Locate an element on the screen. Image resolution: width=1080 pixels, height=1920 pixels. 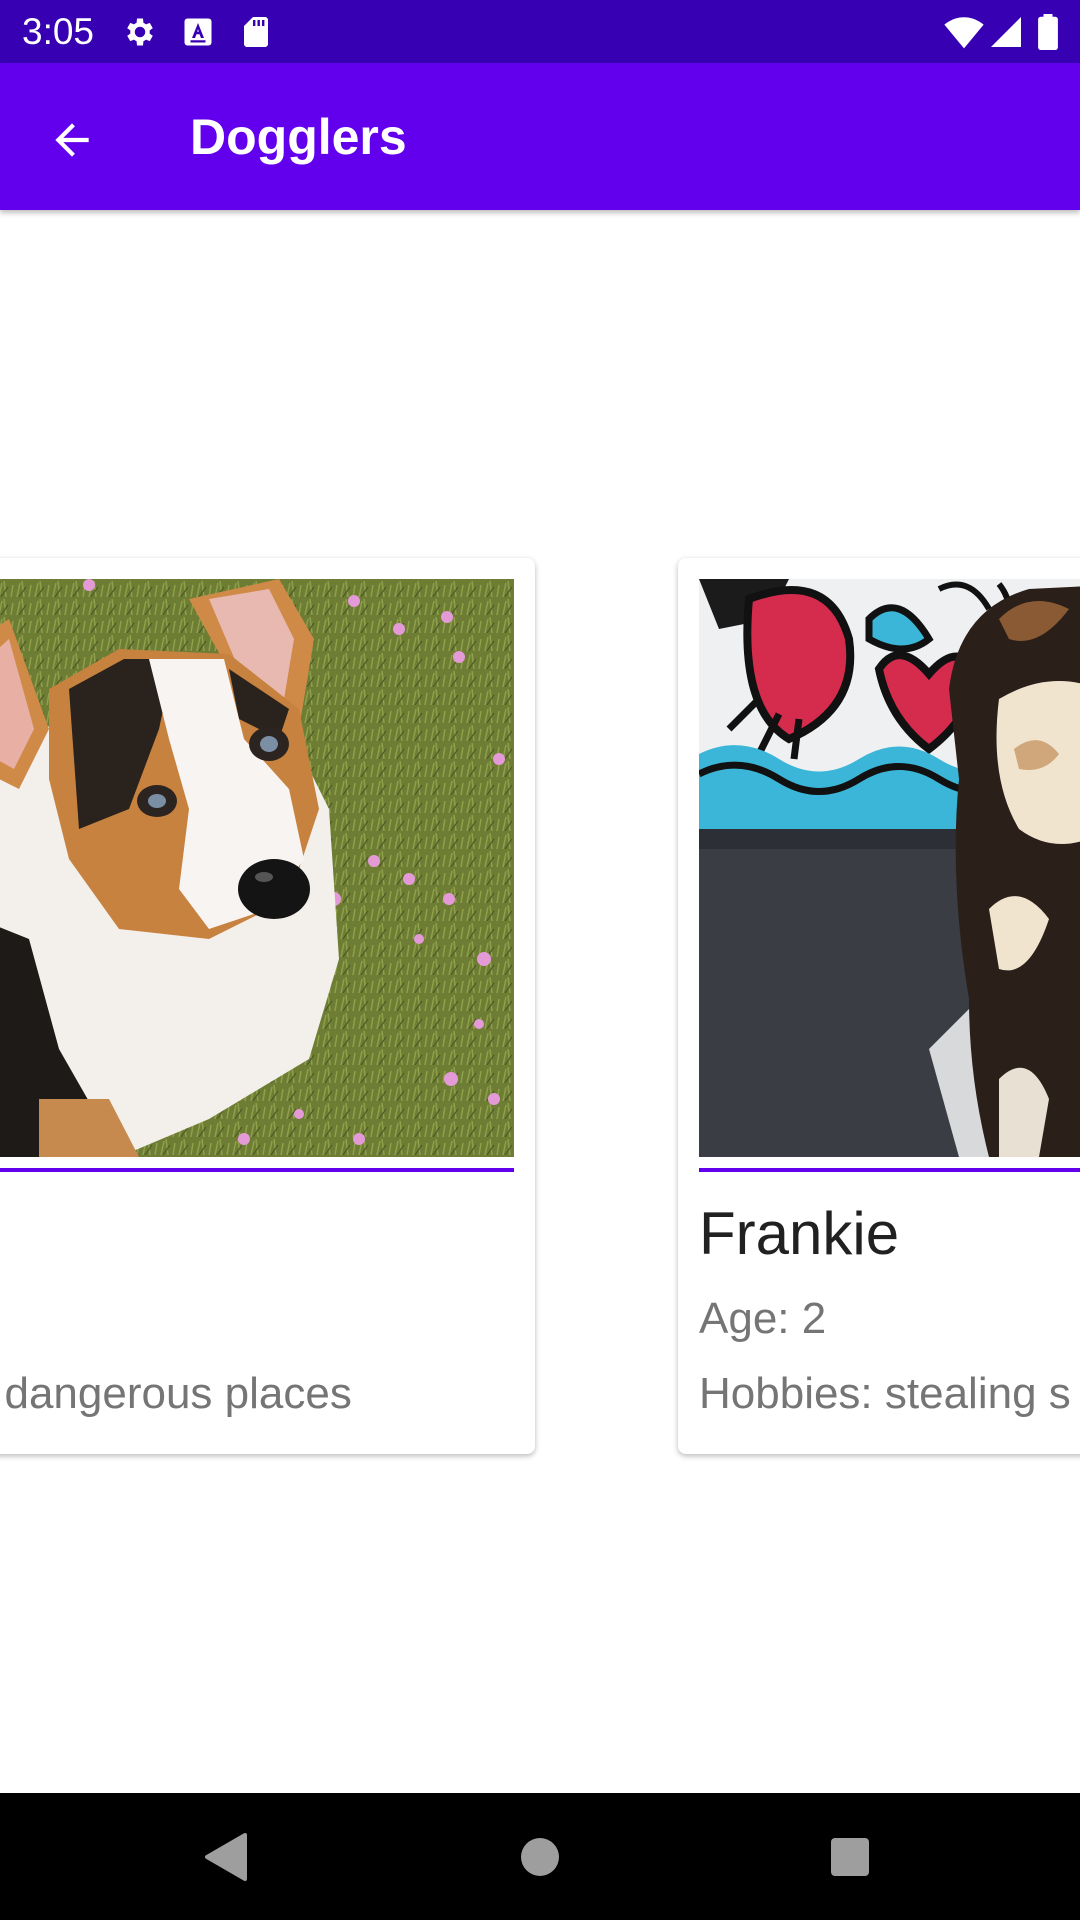
nav-recents-button is located at coordinates (850, 1857).